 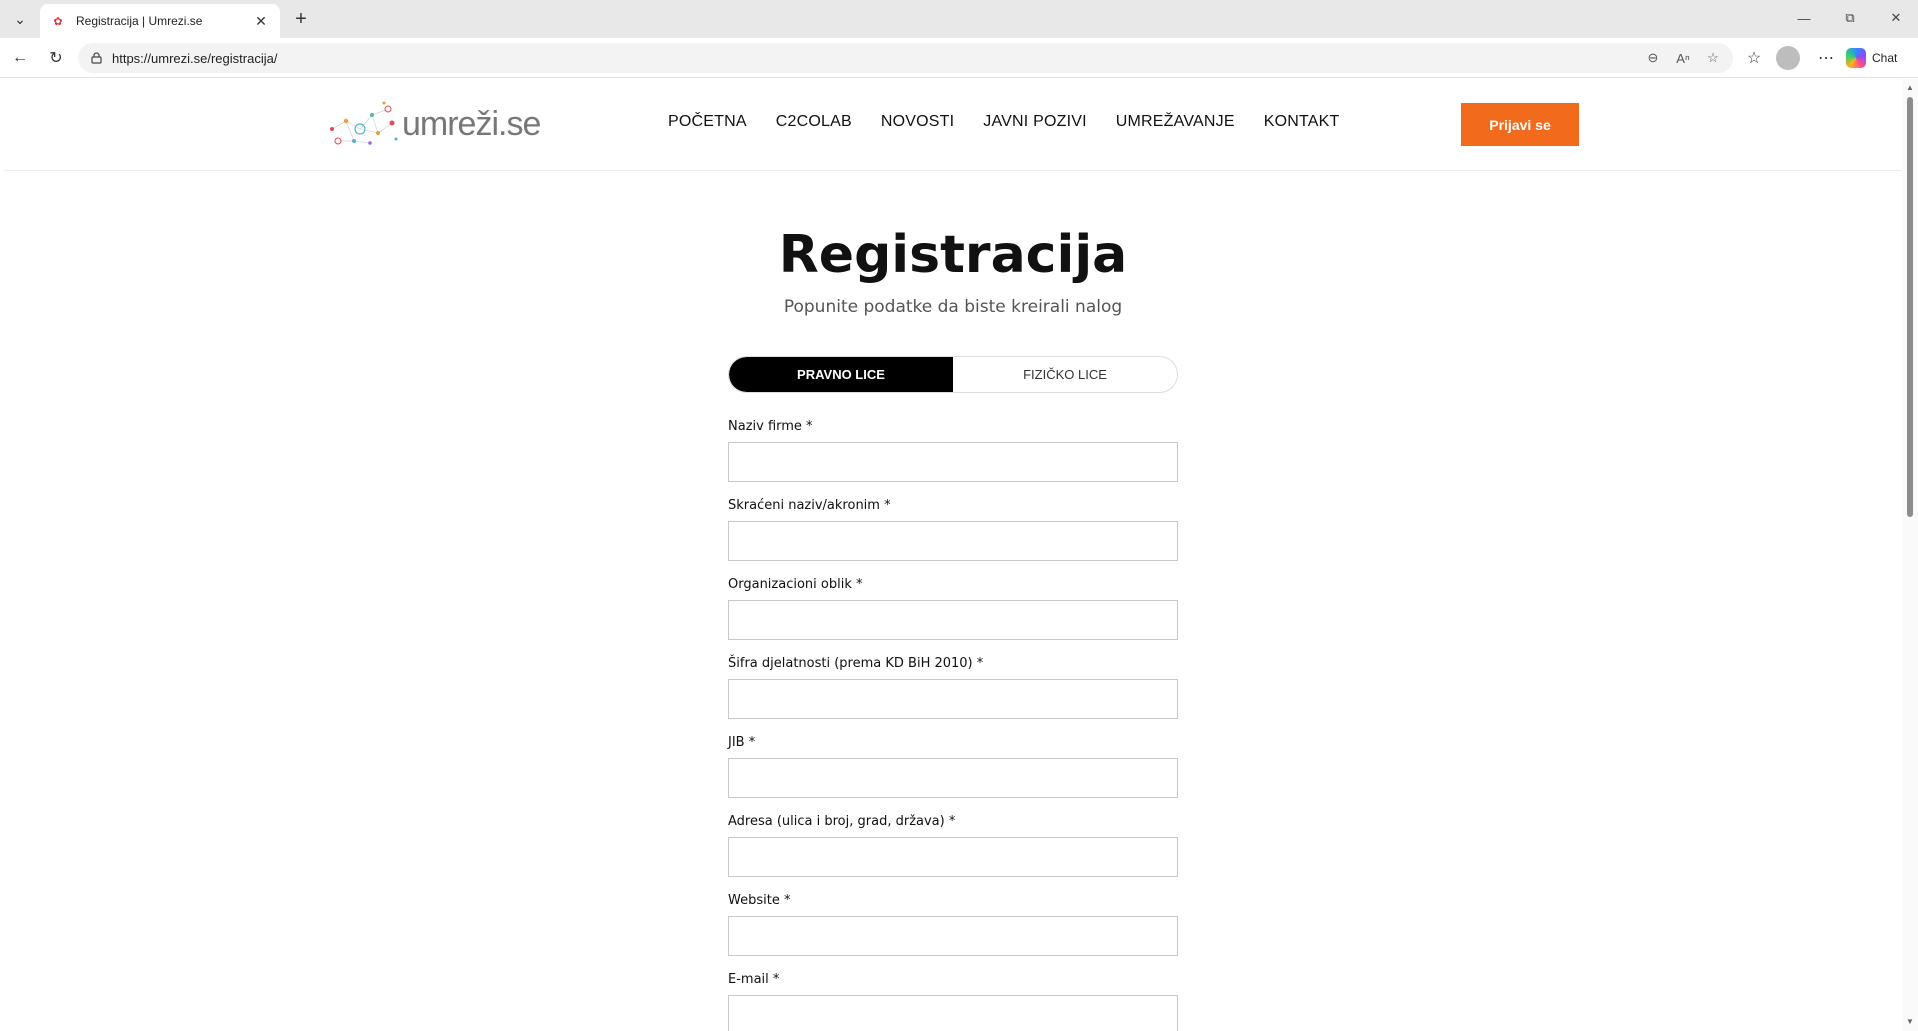 What do you see at coordinates (953, 936) in the screenshot?
I see `website-input` at bounding box center [953, 936].